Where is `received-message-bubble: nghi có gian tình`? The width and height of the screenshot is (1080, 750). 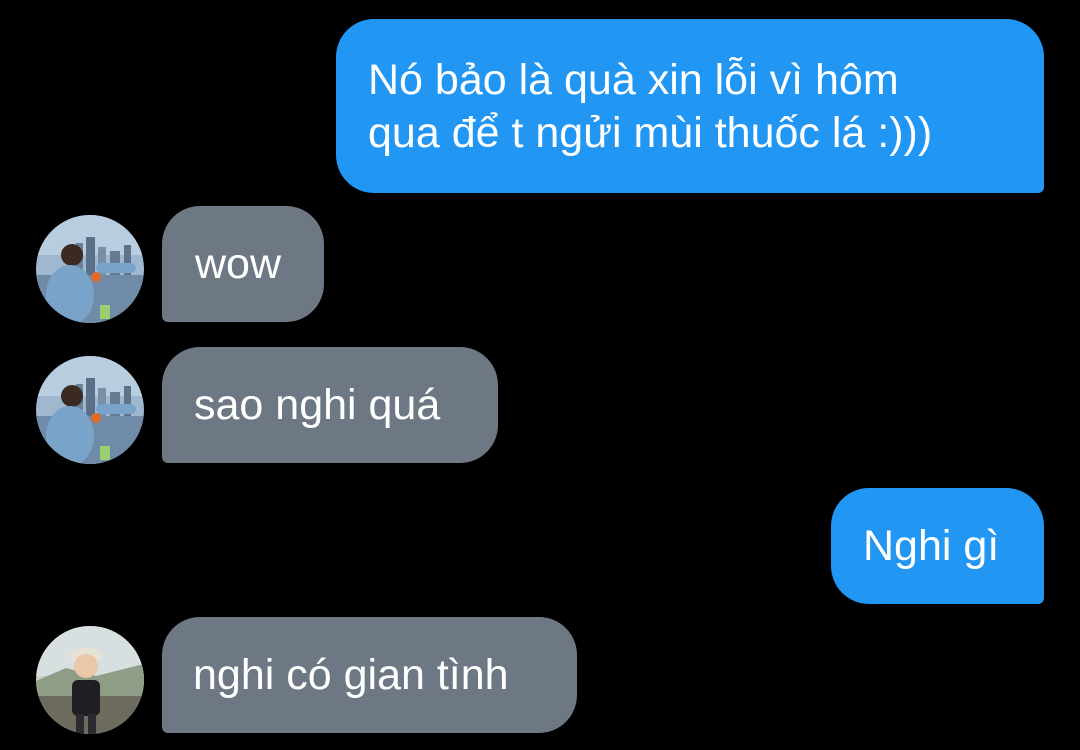 received-message-bubble: nghi có gian tình is located at coordinates (369, 675).